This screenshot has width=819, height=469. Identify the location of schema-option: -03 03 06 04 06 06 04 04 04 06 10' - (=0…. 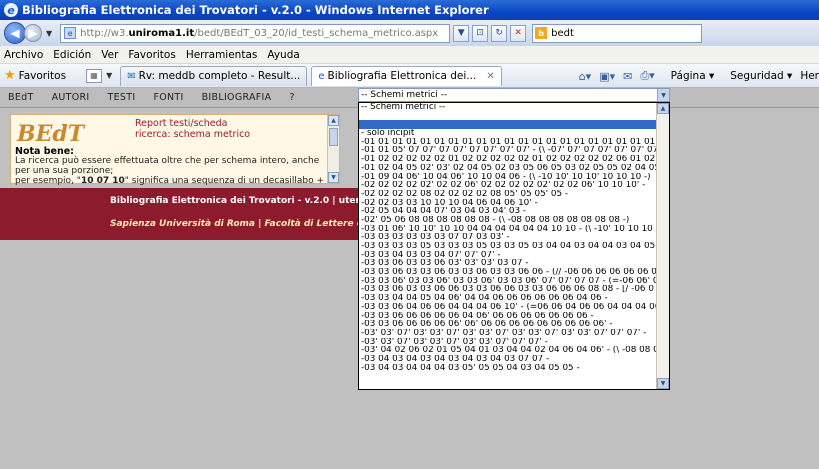
(508, 307).